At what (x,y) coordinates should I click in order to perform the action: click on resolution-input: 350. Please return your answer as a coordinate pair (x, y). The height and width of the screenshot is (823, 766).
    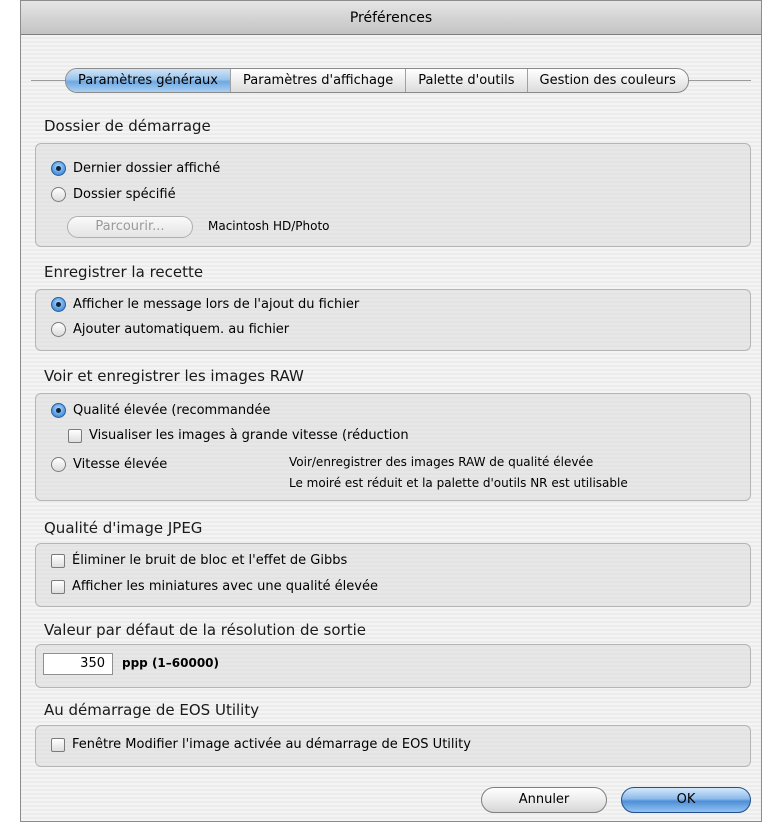
    Looking at the image, I should click on (78, 664).